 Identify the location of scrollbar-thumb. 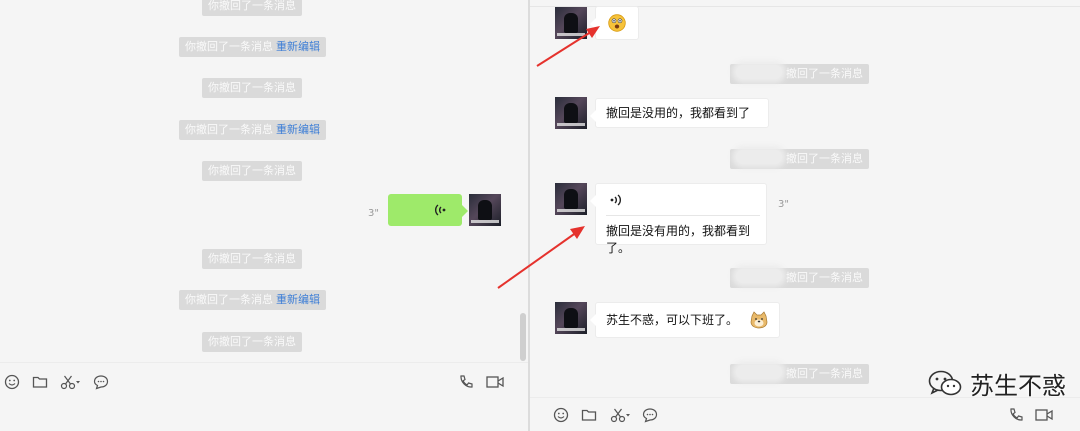
(523, 337).